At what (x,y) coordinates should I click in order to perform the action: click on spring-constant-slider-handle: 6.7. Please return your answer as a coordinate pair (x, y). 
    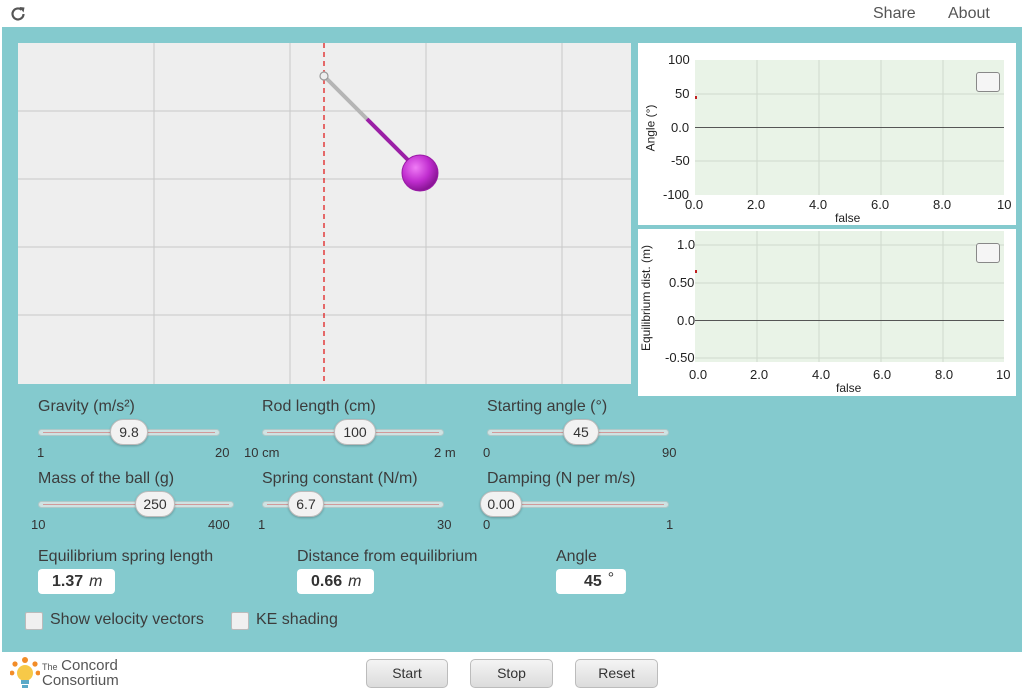
    Looking at the image, I should click on (306, 504).